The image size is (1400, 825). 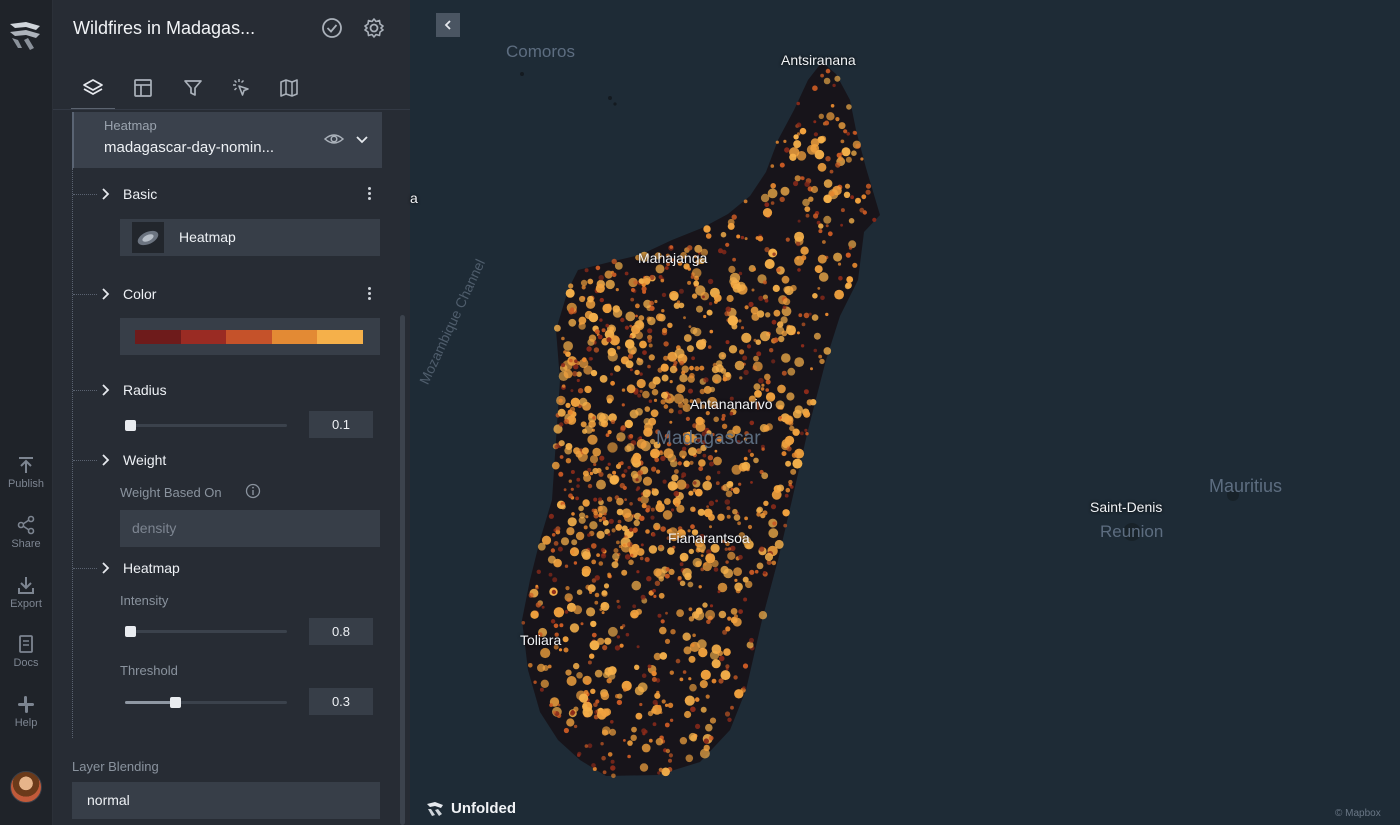 I want to click on section-radius-label: Radius, so click(x=145, y=390).